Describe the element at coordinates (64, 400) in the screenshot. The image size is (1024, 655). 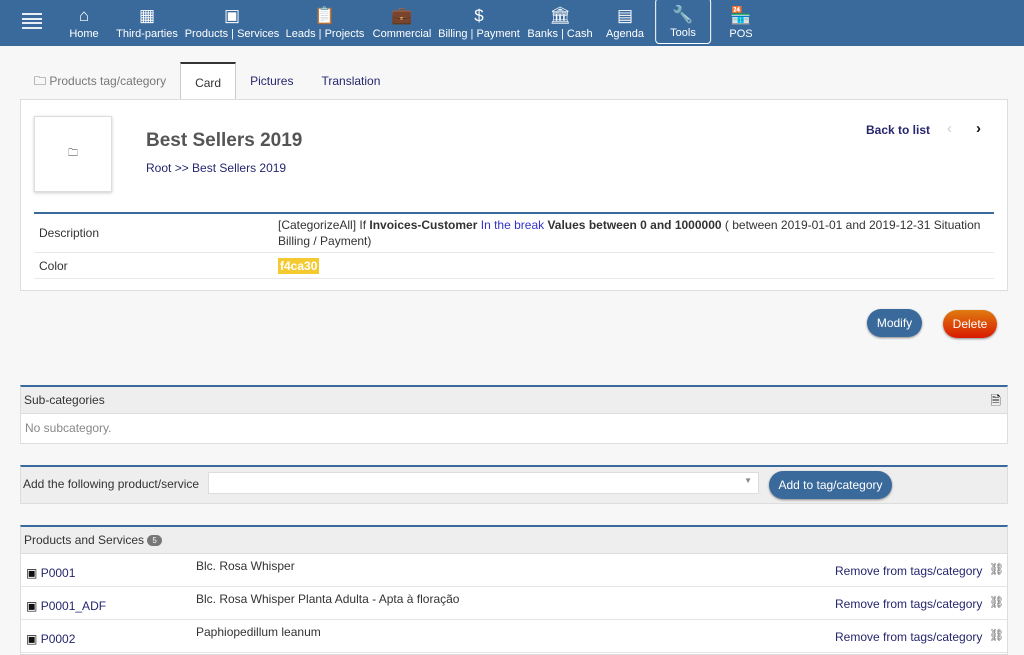
I see `subcategories-title: Sub-categories` at that location.